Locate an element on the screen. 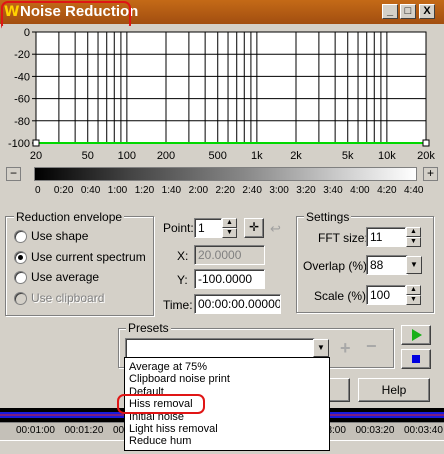 This screenshot has width=444, height=454. strip-time-label: 1:00 is located at coordinates (117, 190).